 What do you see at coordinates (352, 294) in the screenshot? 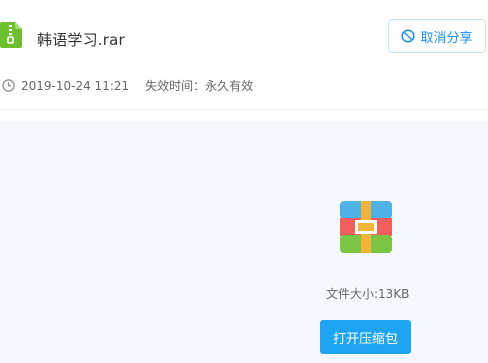
I see `file-size-label: 文件大小:` at bounding box center [352, 294].